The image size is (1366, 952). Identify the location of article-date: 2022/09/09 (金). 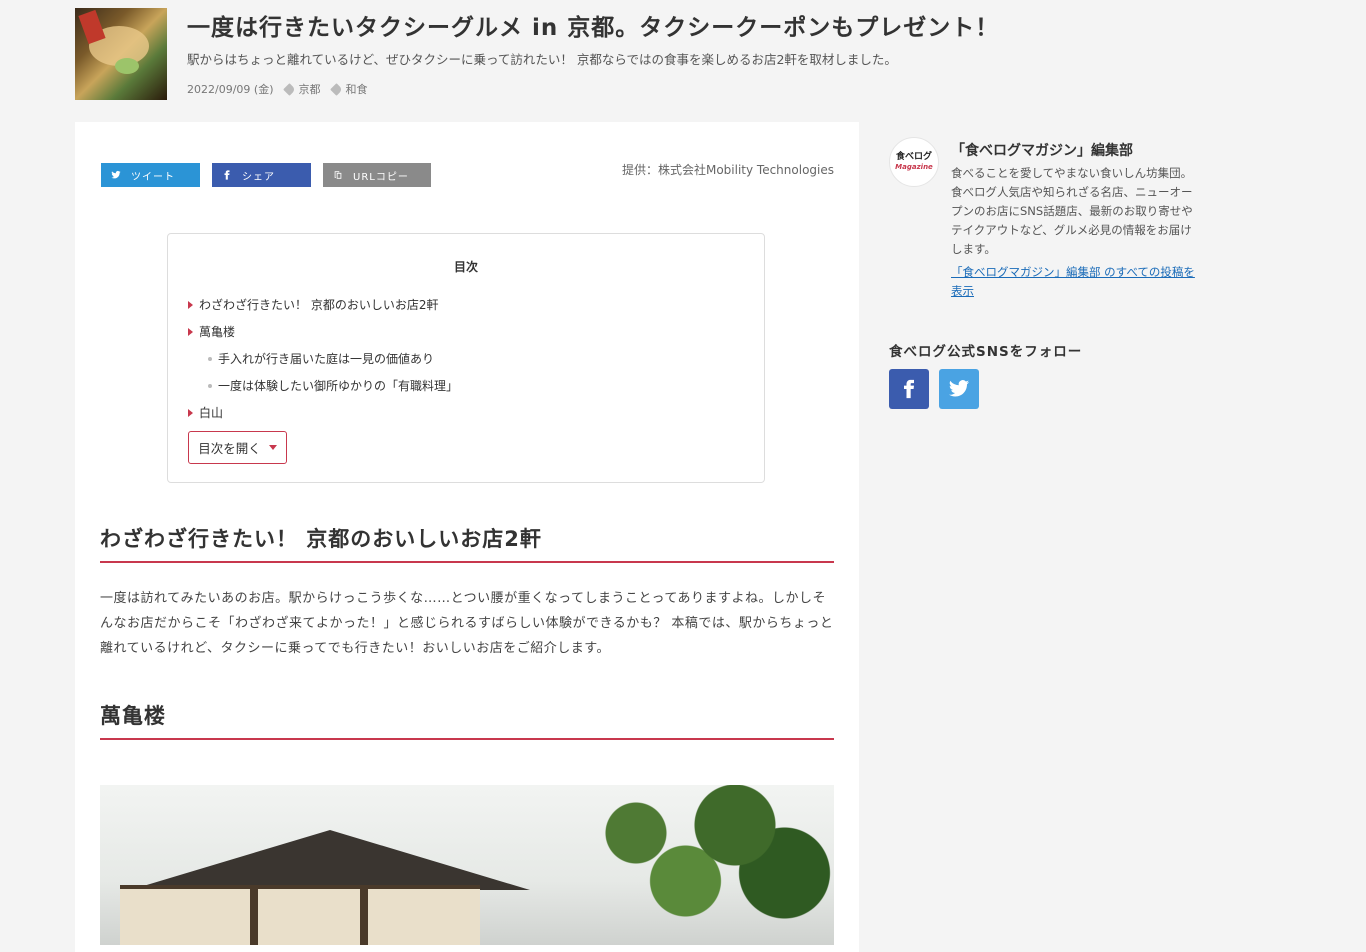
(230, 89).